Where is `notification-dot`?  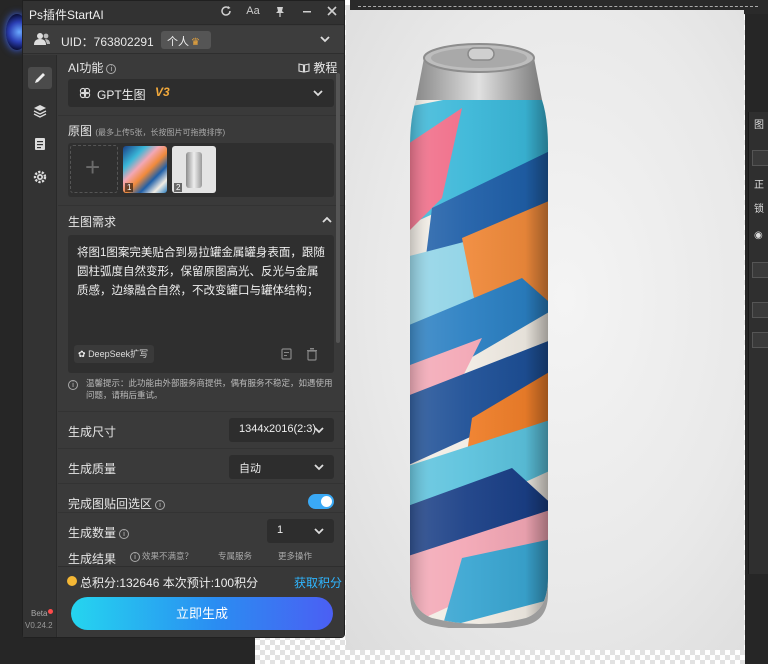 notification-dot is located at coordinates (51, 611).